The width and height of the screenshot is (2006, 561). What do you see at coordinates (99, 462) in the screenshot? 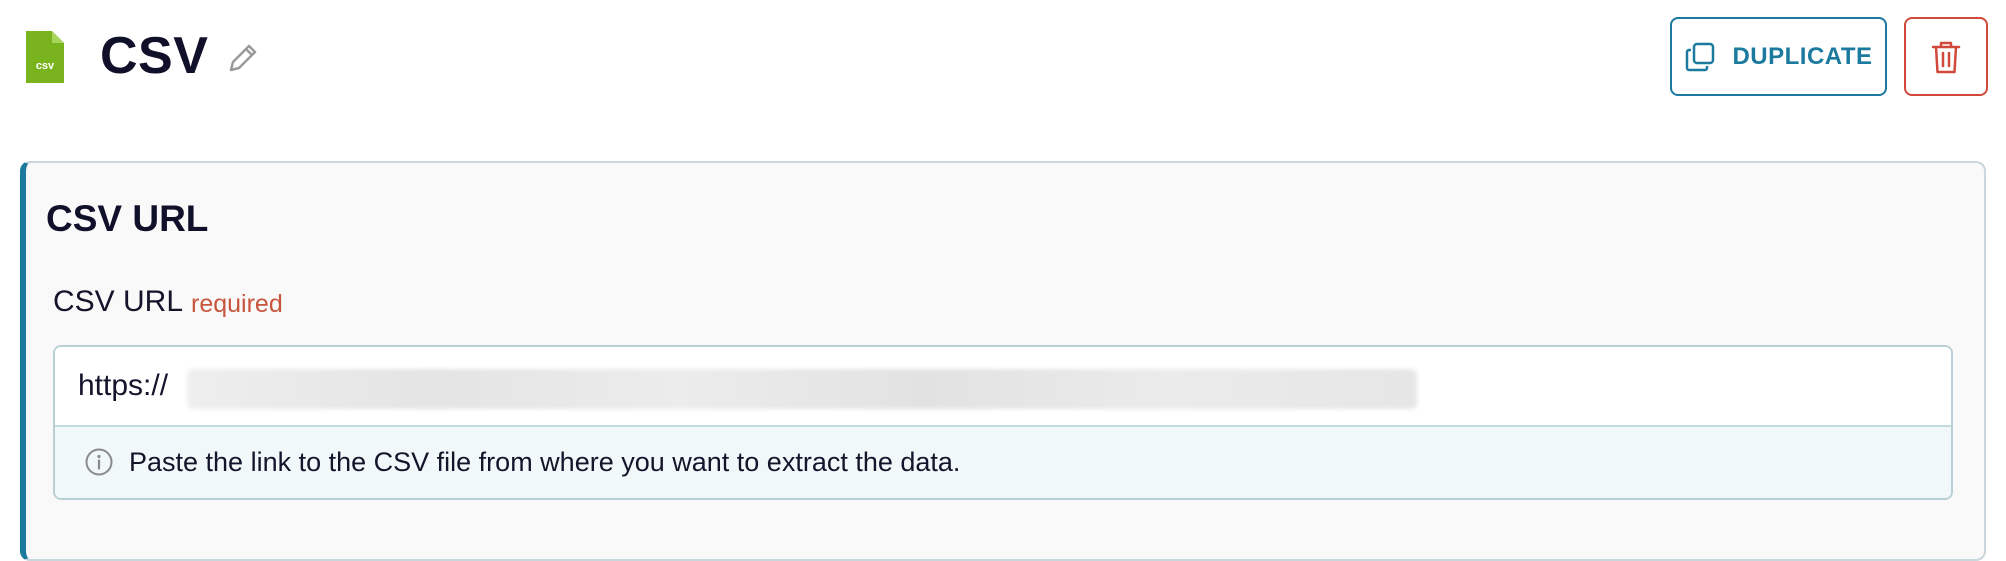
I see `info-icon` at bounding box center [99, 462].